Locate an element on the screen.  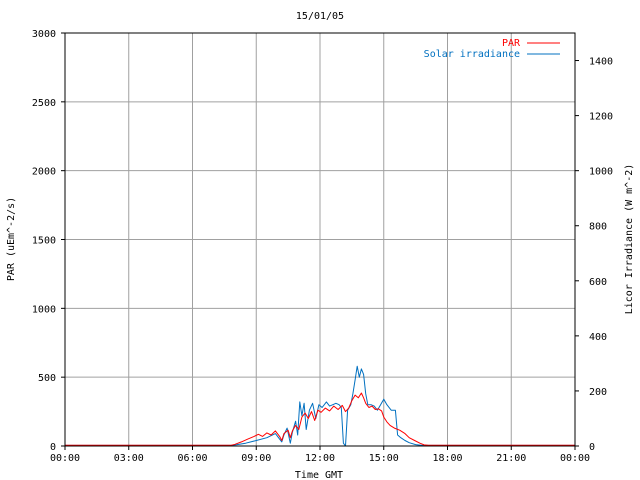
left-tick-label: 3000 is located at coordinates (44, 34).